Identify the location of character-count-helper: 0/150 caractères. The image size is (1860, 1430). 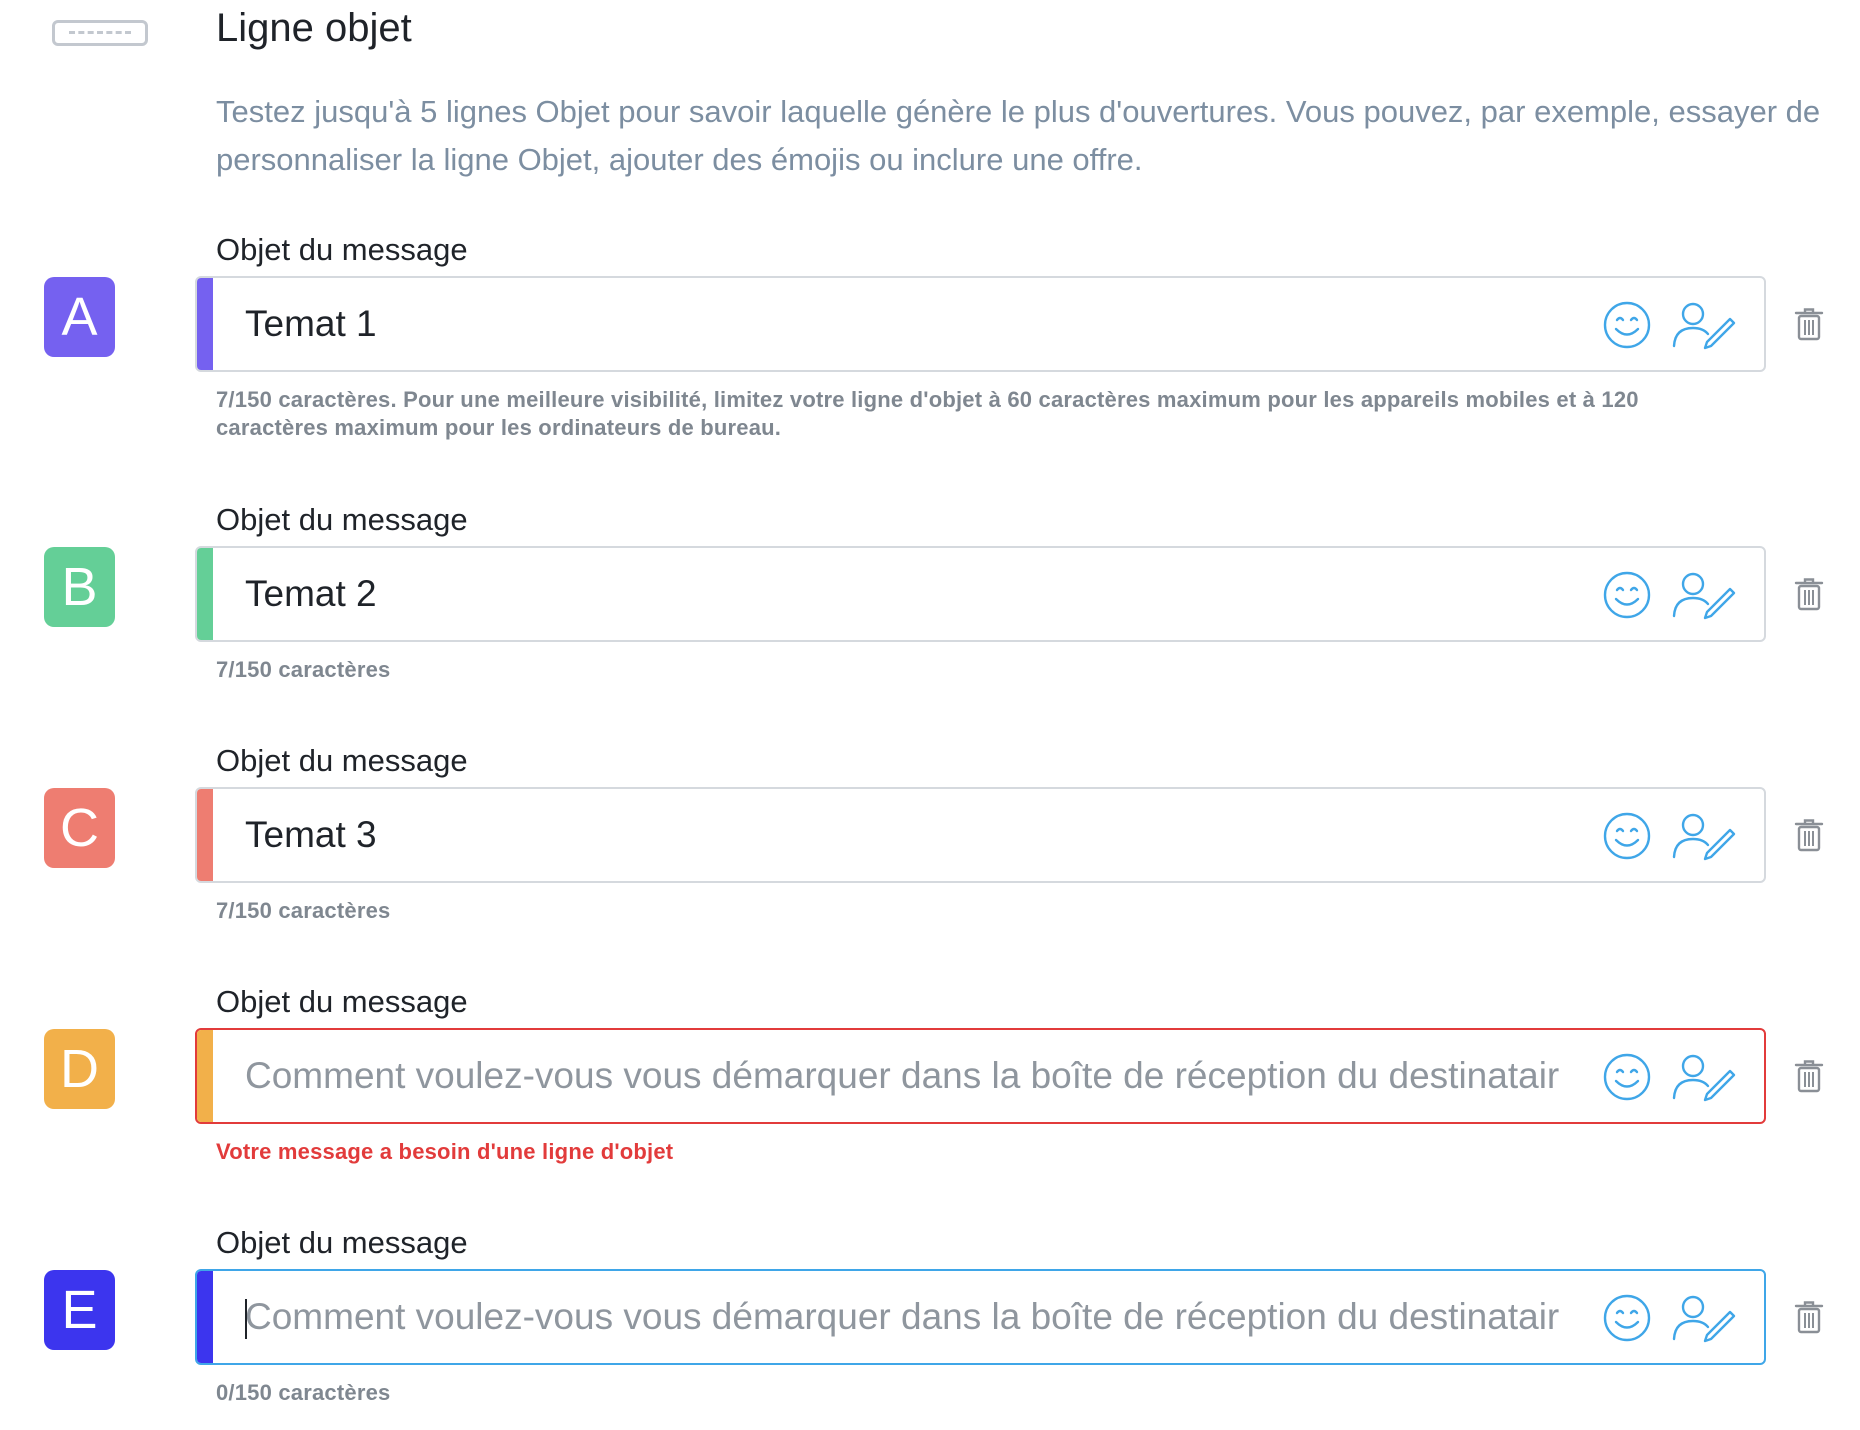
(303, 1392).